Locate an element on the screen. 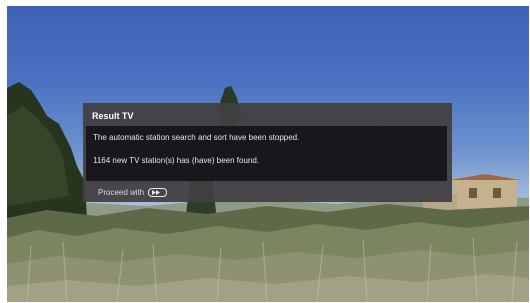 This screenshot has height=303, width=530. fast-forward-icon is located at coordinates (156, 192).